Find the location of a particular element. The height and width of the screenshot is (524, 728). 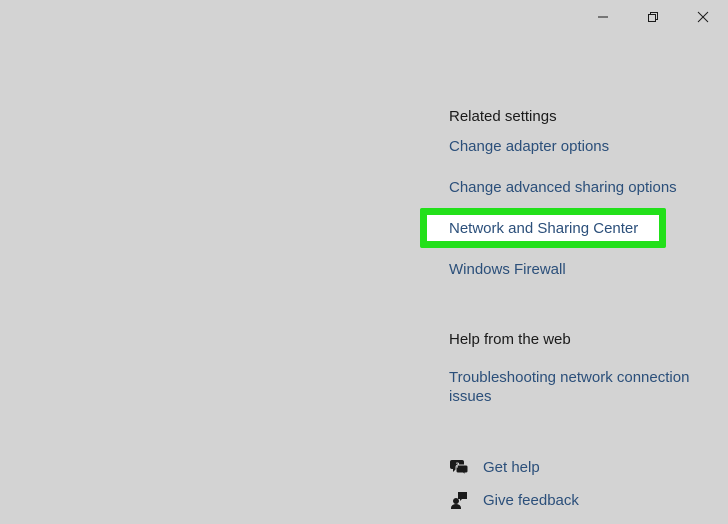

minimize-button is located at coordinates (603, 17).